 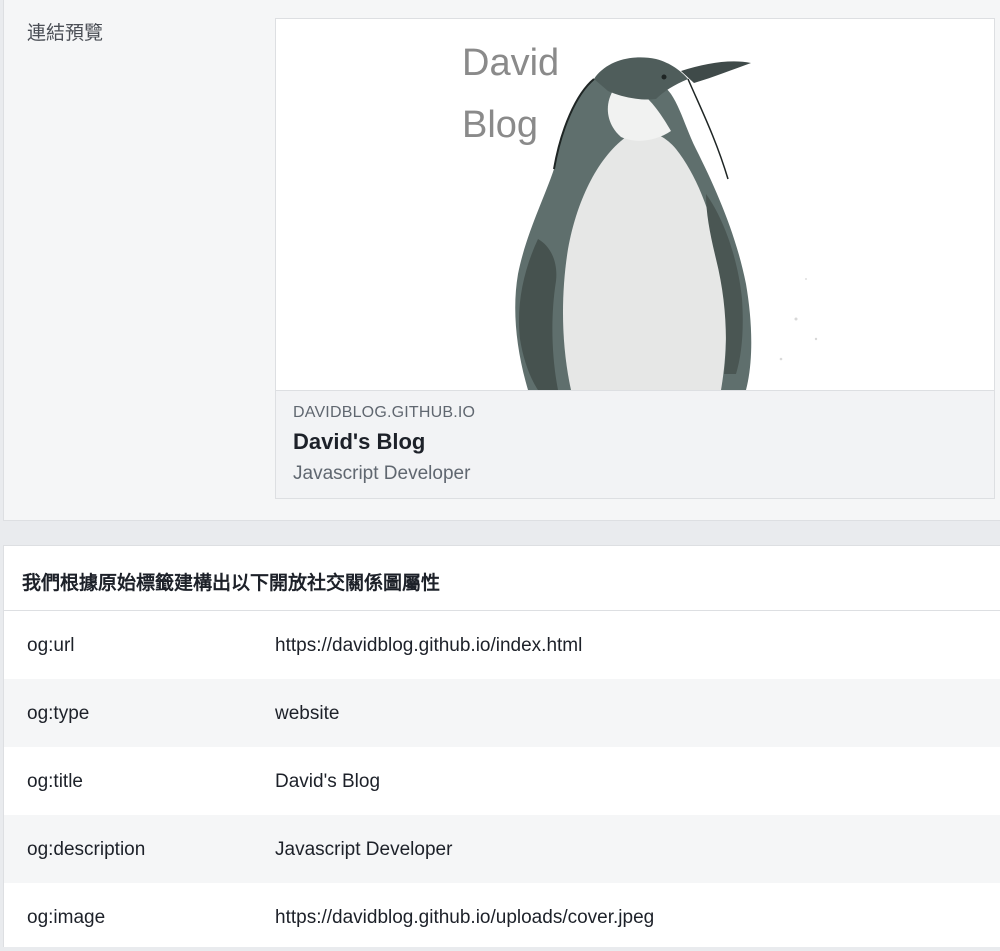 What do you see at coordinates (359, 442) in the screenshot?
I see `card-title: David's Blog` at bounding box center [359, 442].